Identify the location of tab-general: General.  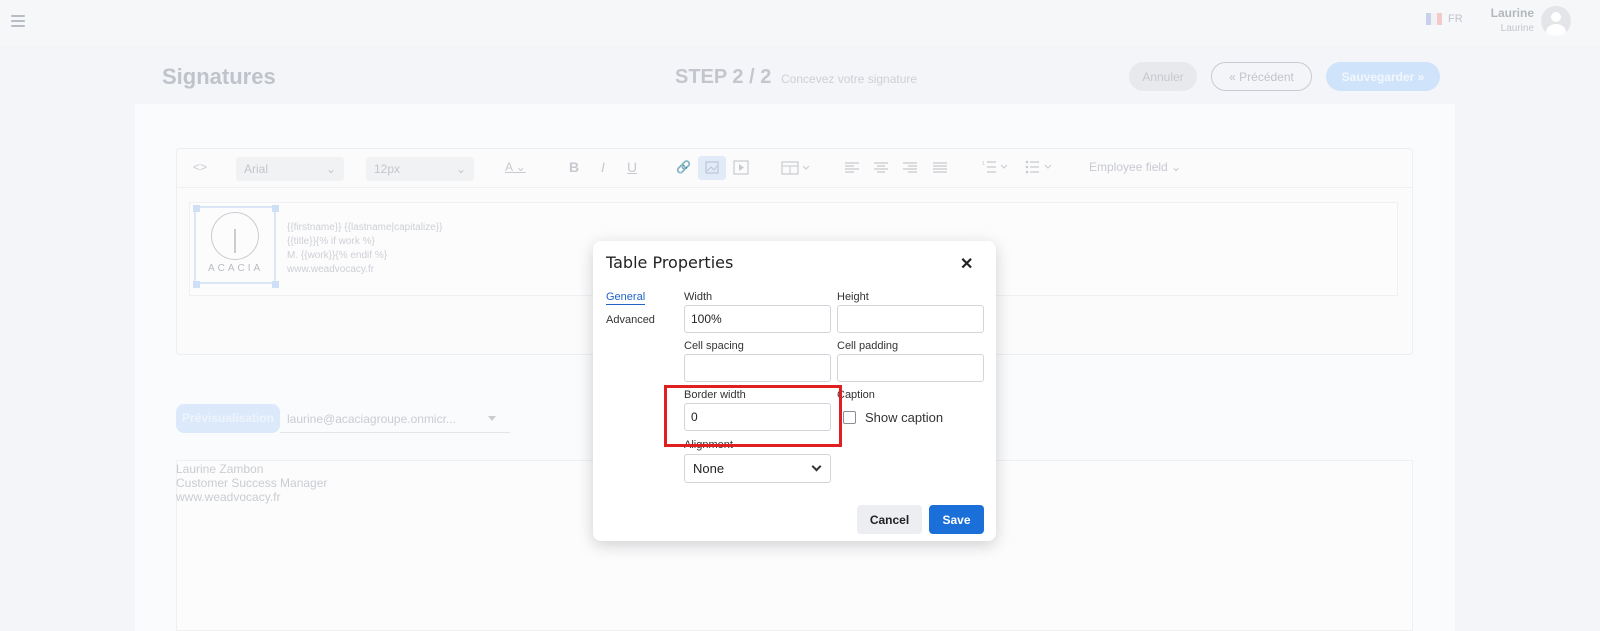
(626, 298).